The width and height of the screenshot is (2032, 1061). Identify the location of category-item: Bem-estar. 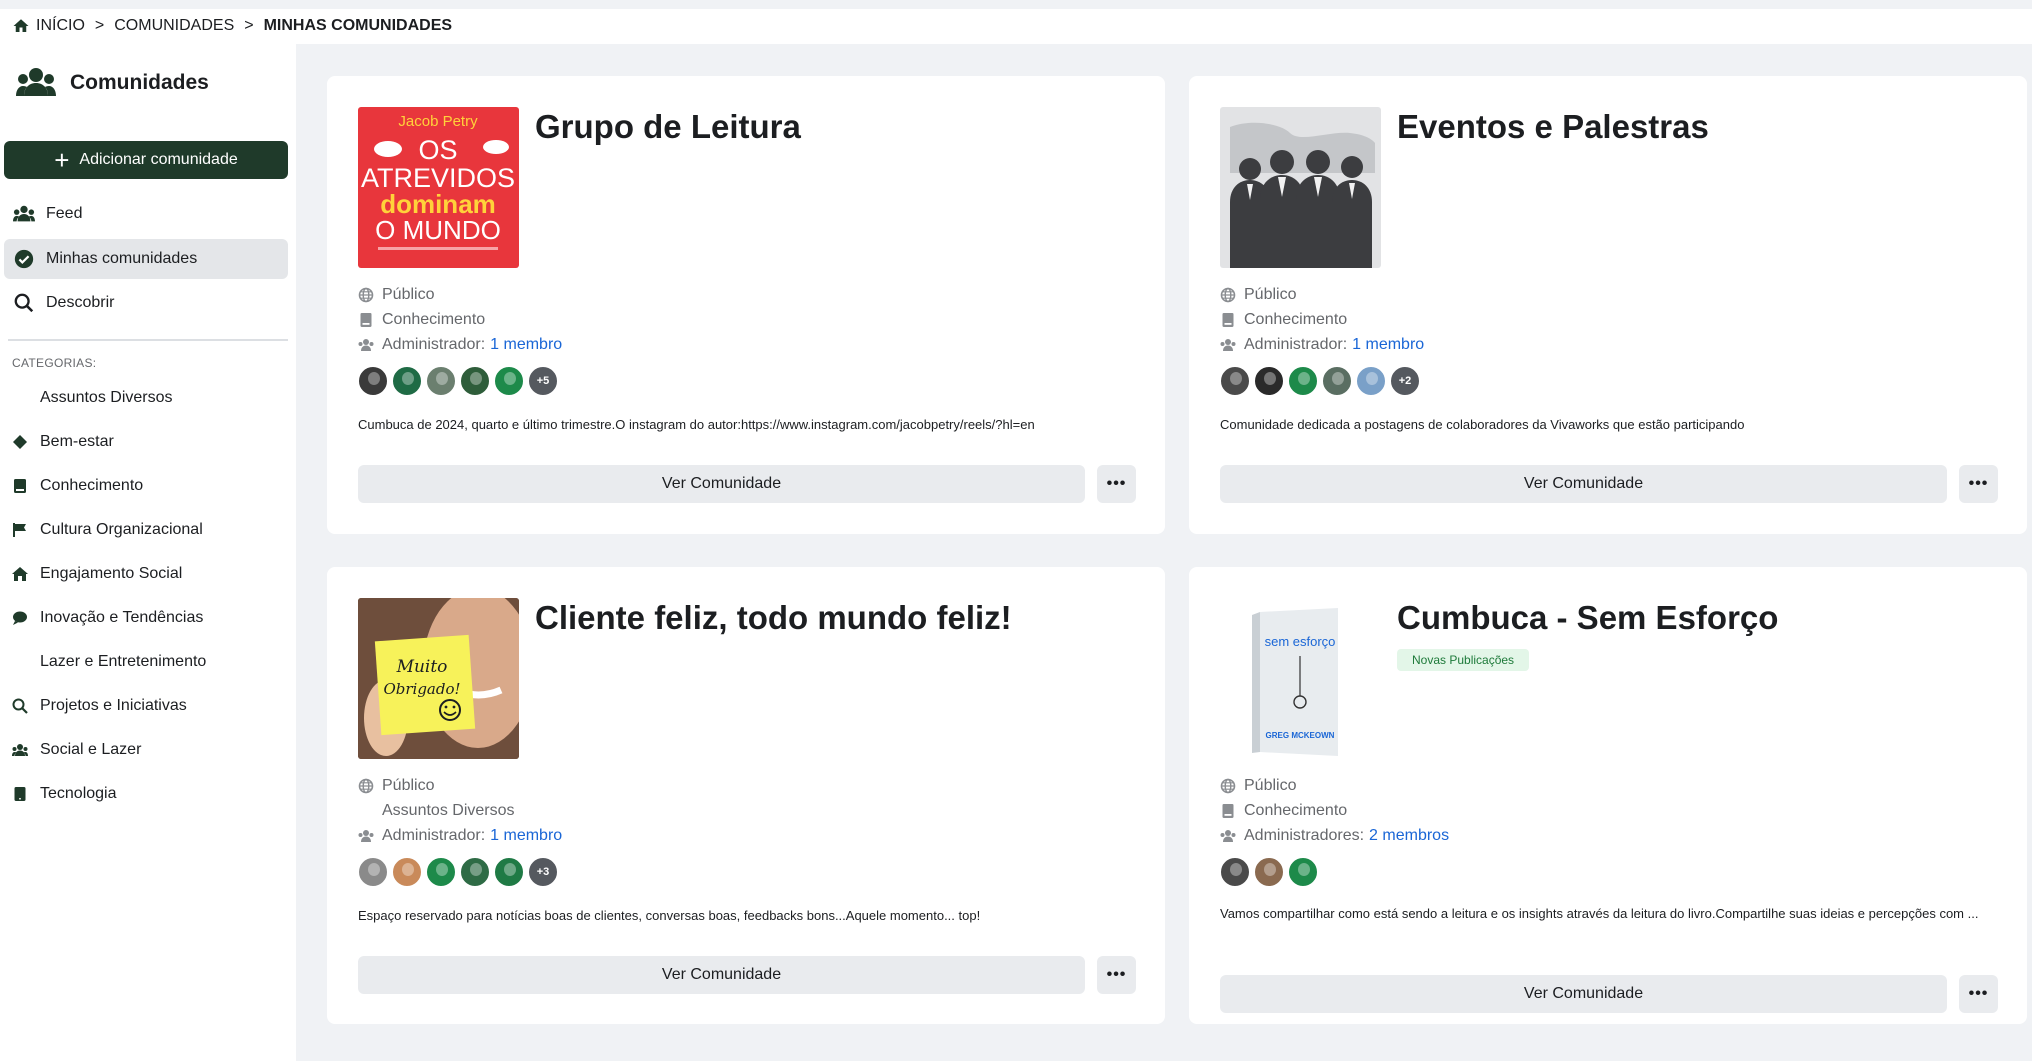
(63, 442).